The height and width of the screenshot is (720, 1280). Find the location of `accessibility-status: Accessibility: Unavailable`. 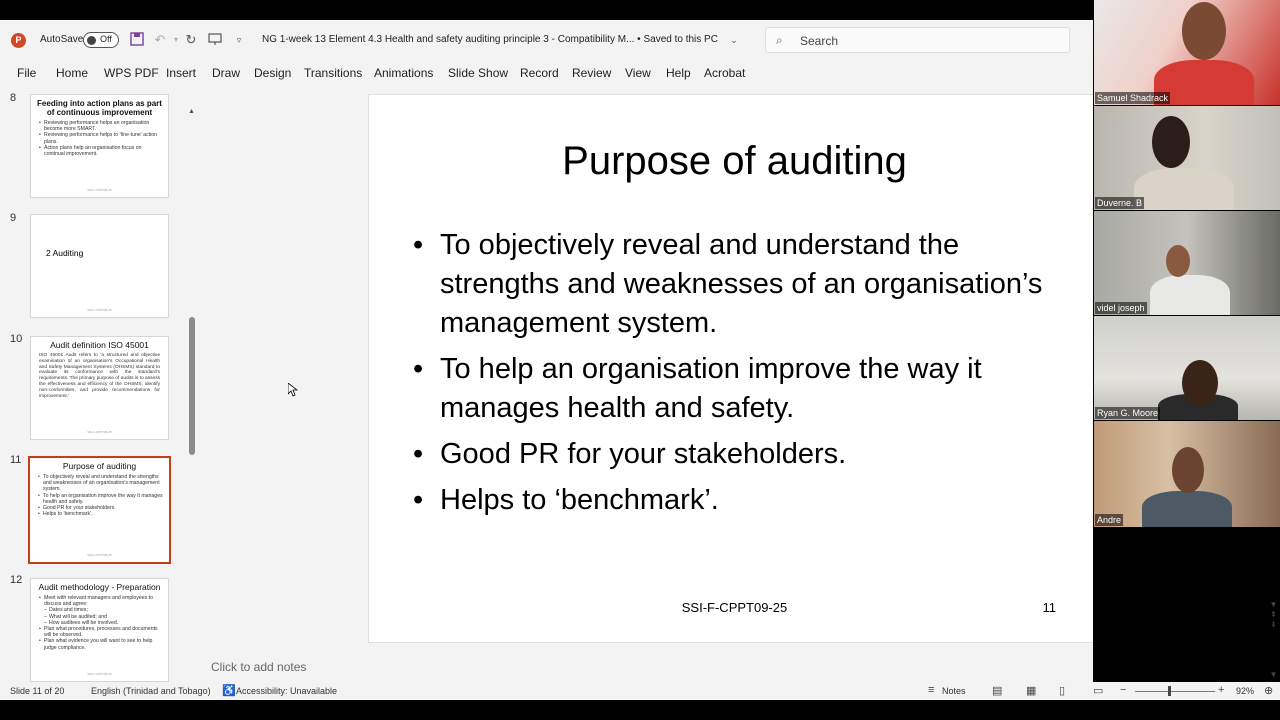

accessibility-status: Accessibility: Unavailable is located at coordinates (286, 691).